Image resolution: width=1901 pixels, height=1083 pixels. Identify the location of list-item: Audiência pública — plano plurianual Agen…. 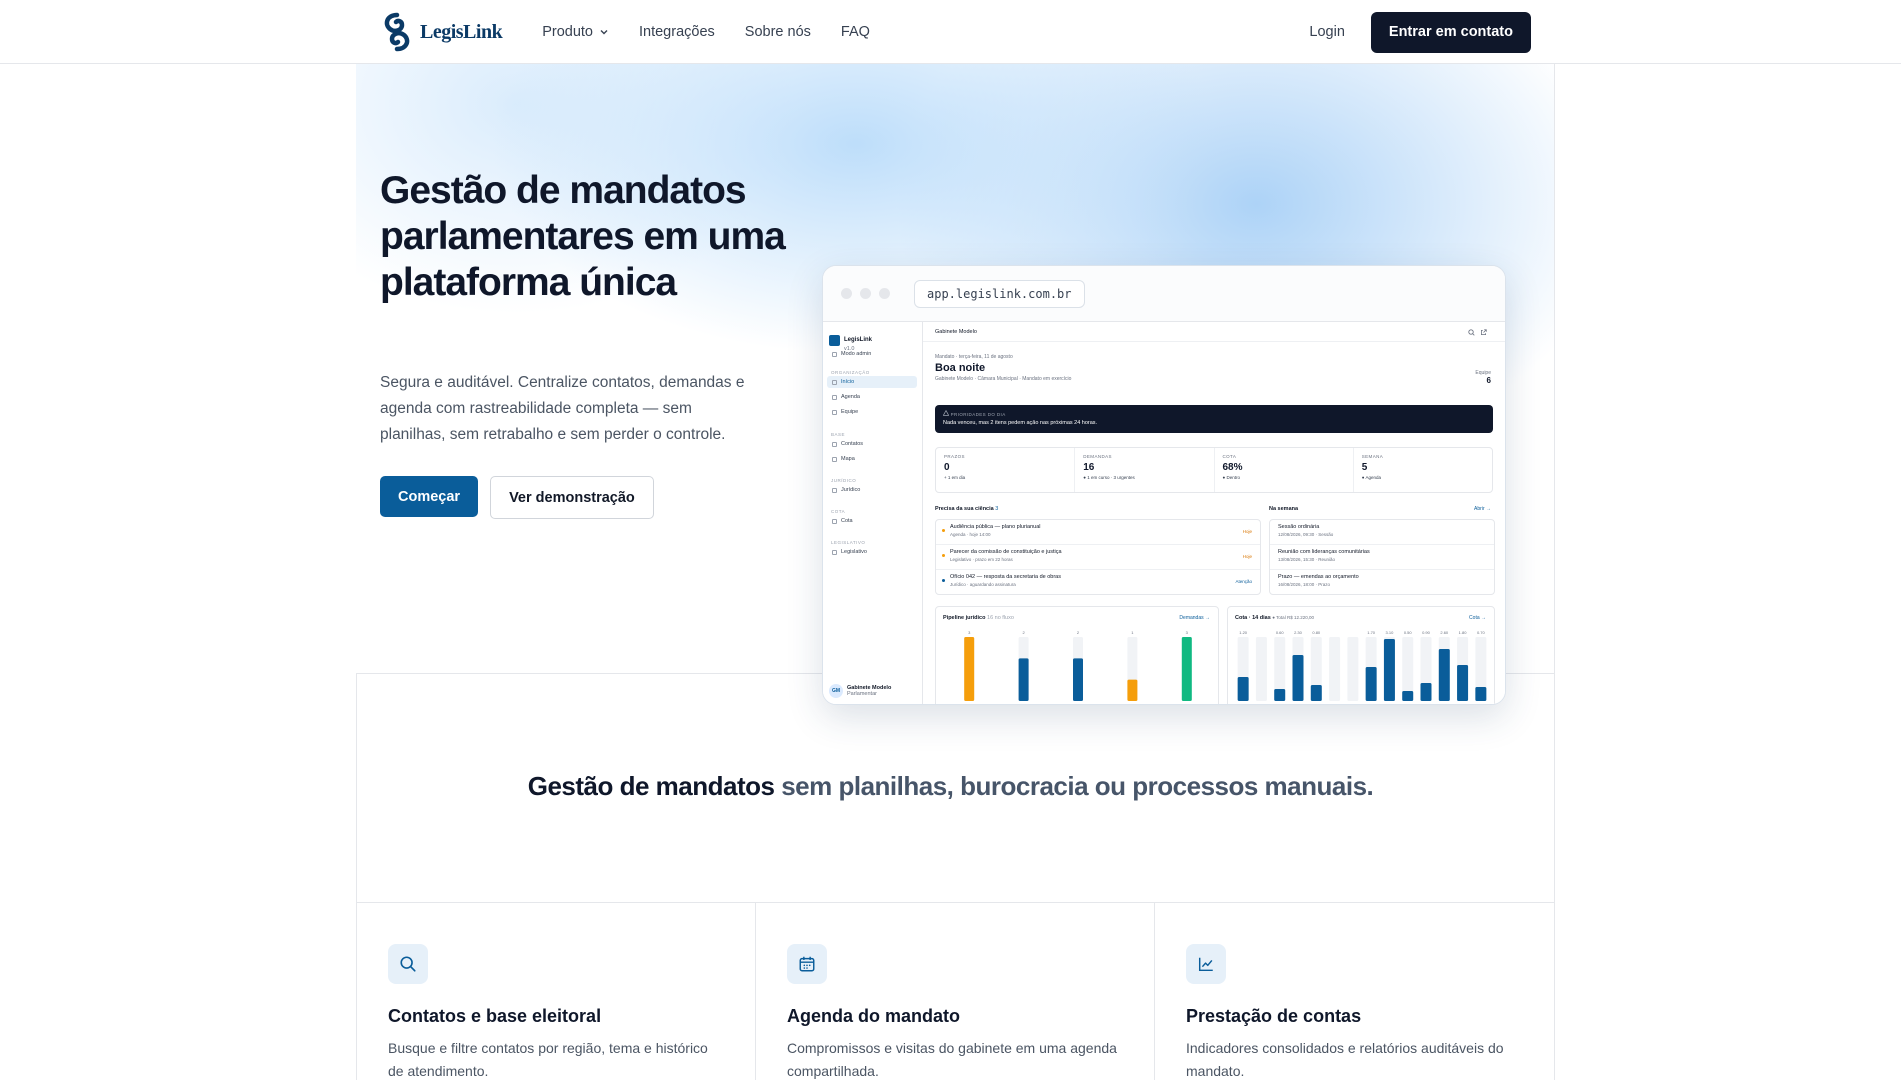
(1098, 532).